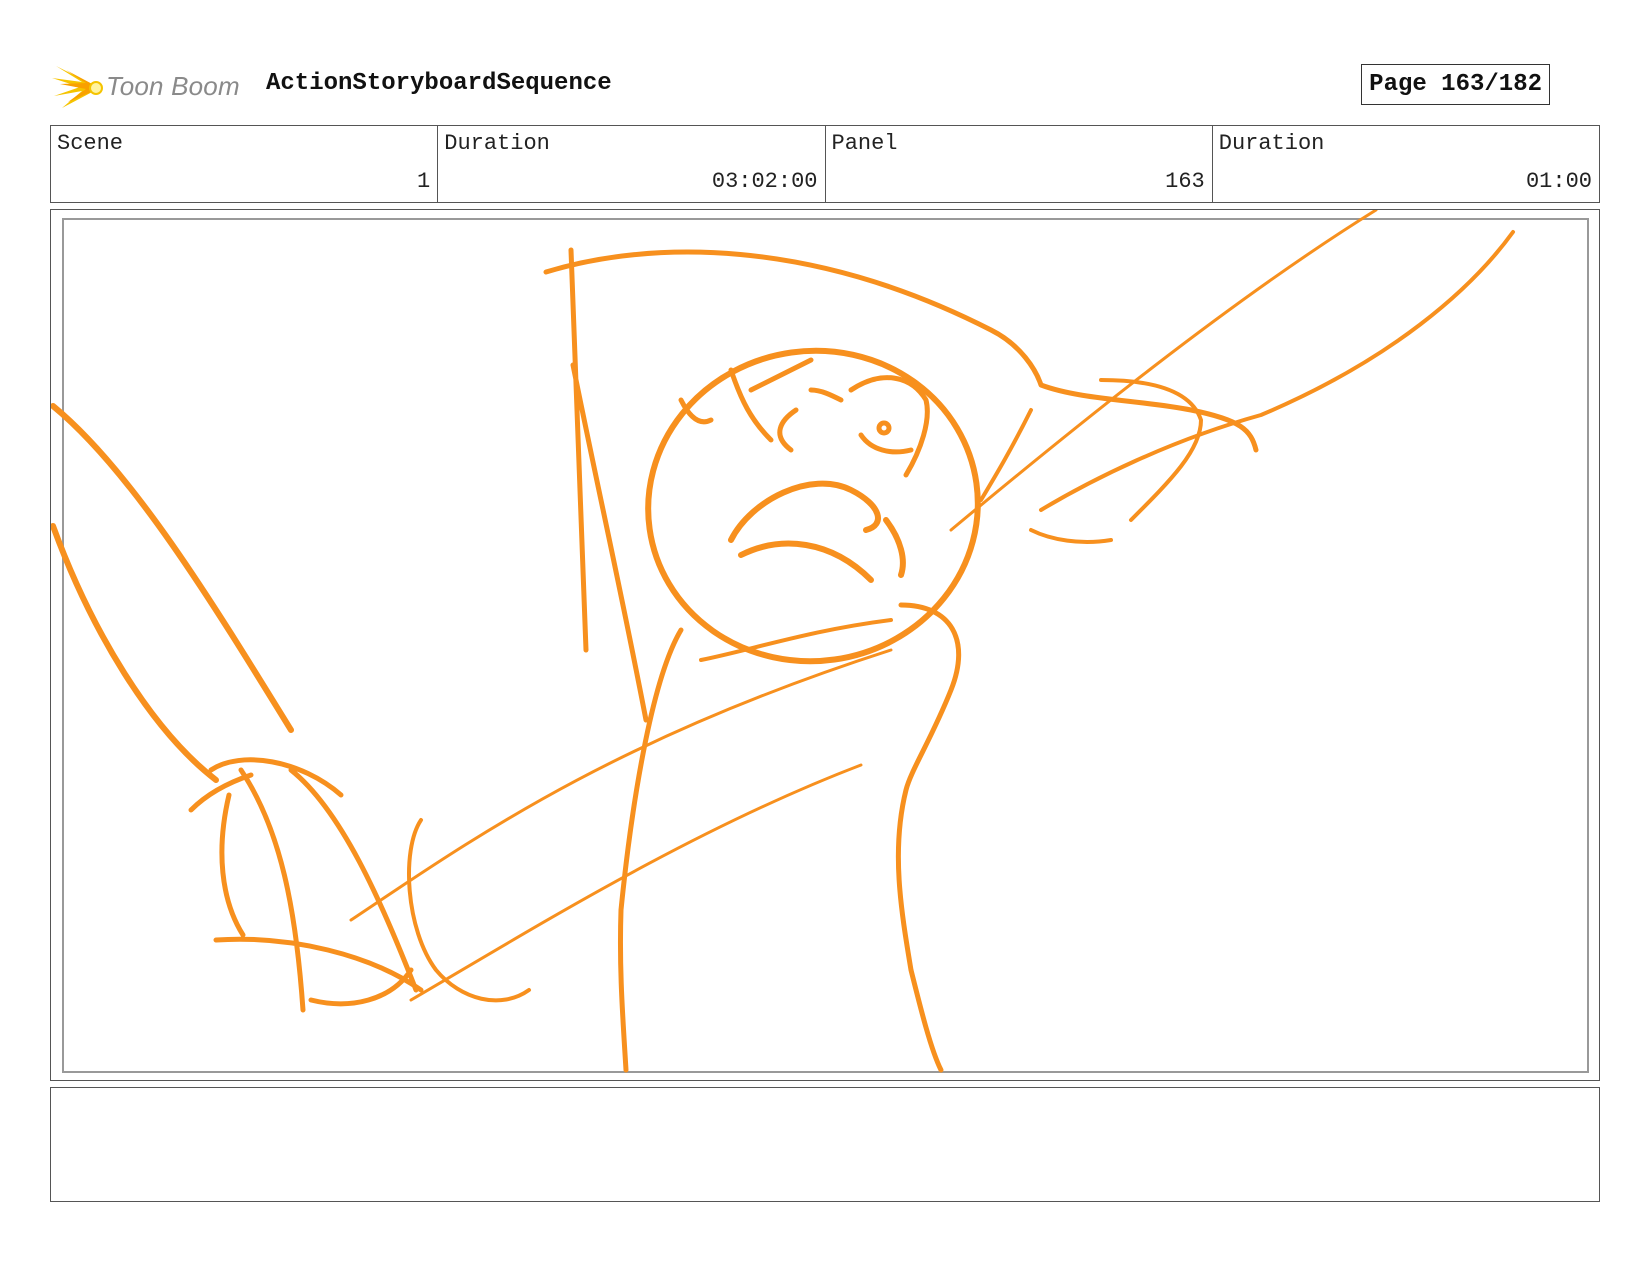  Describe the element at coordinates (90, 143) in the screenshot. I see `scene-label: Scene` at that location.